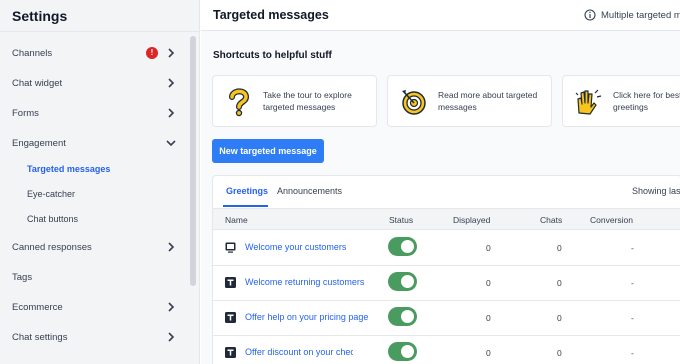  I want to click on info-icon, so click(590, 15).